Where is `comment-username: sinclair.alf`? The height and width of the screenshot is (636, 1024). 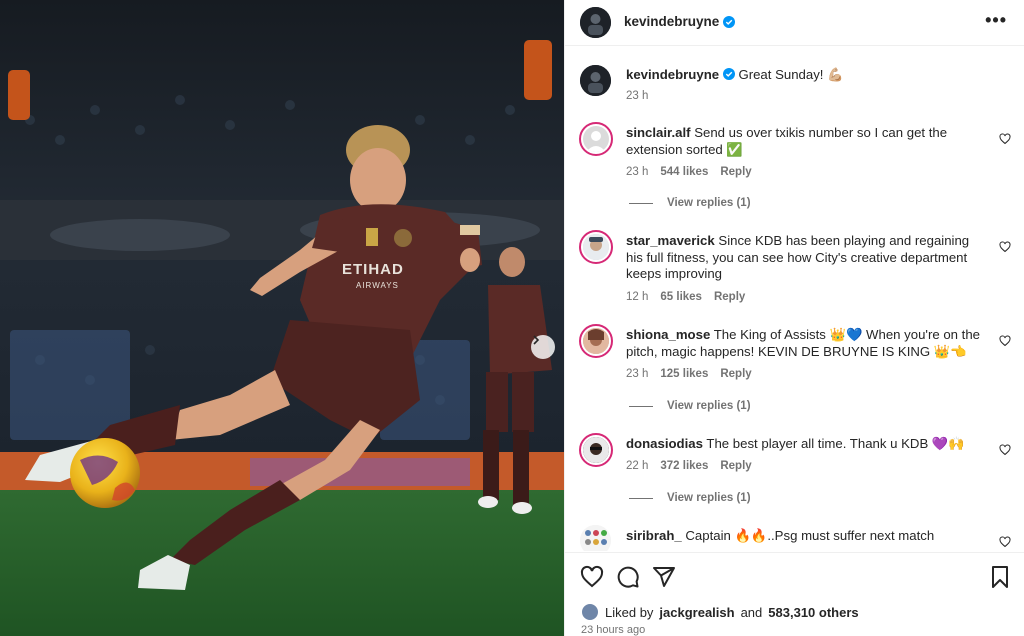
comment-username: sinclair.alf is located at coordinates (658, 132).